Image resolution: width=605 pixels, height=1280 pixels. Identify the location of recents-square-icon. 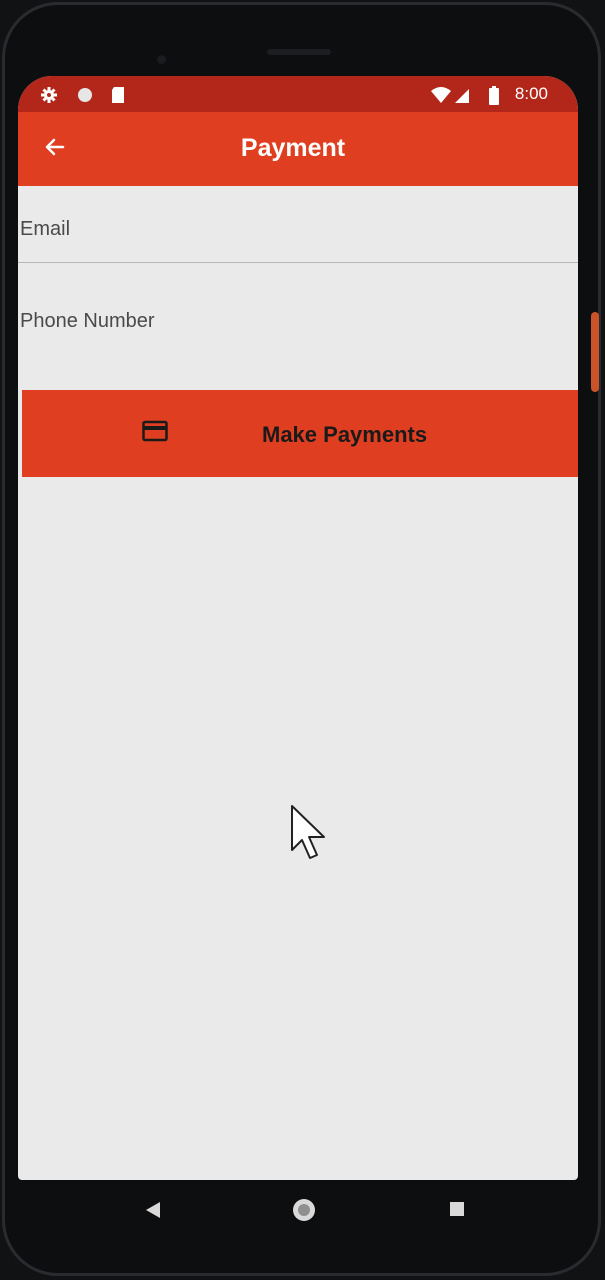
(457, 1211).